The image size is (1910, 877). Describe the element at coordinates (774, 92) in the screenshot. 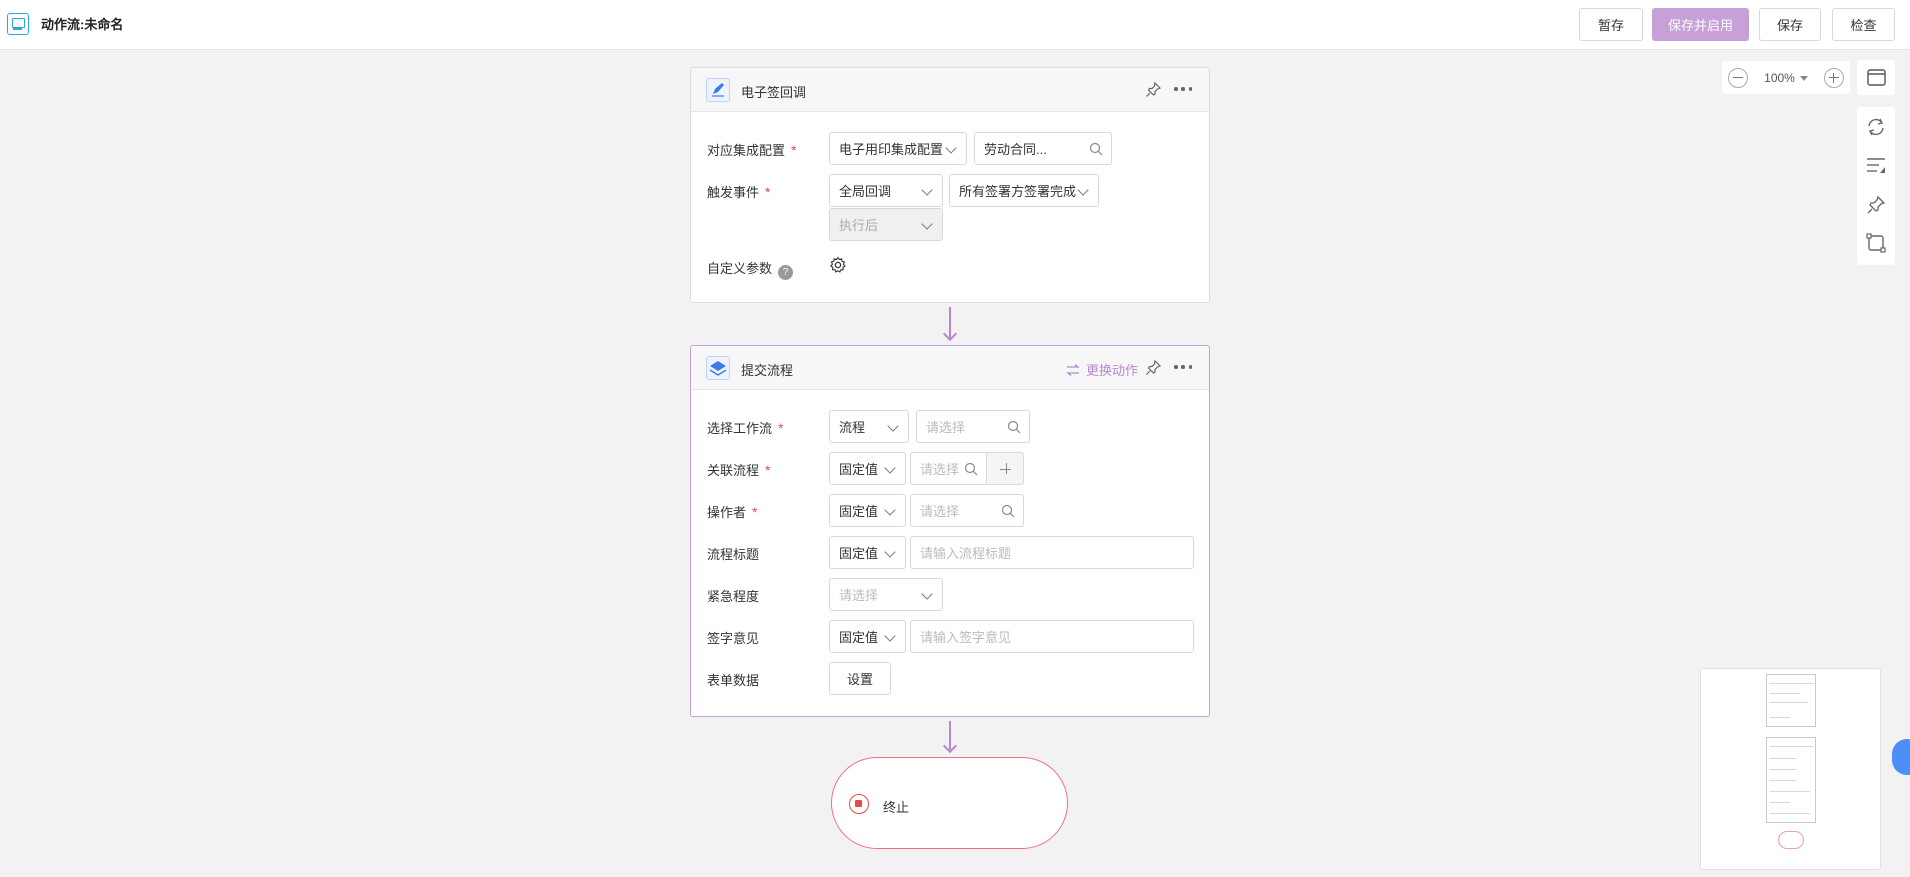

I see `card-title: 电子签回调` at that location.